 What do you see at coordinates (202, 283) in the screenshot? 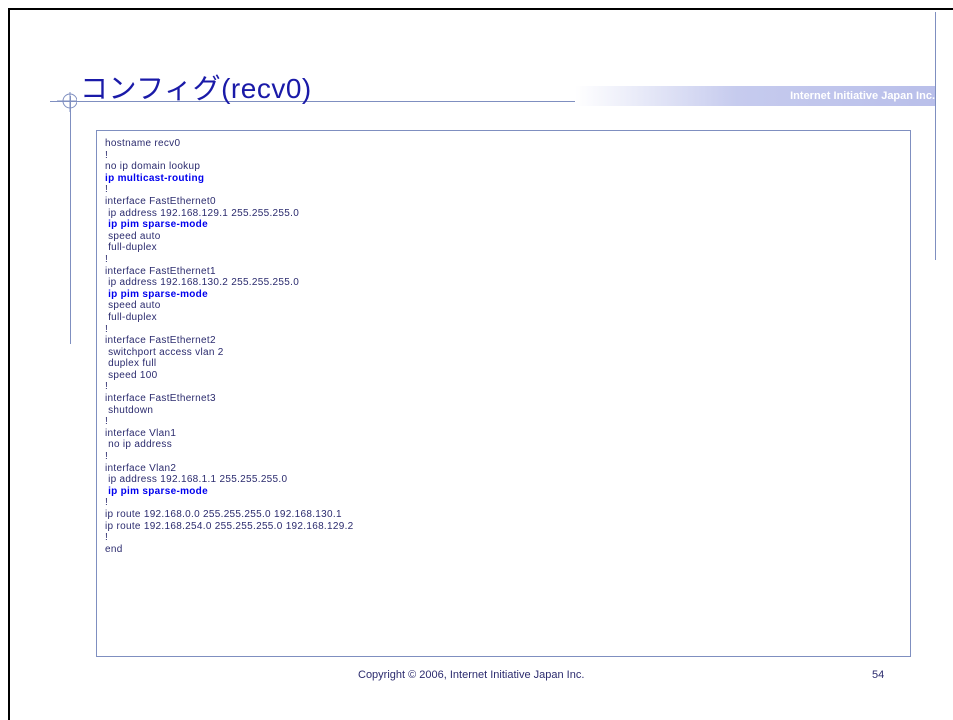
I see `config-line: ip address 192.168.130.2 255.255.255.0` at bounding box center [202, 283].